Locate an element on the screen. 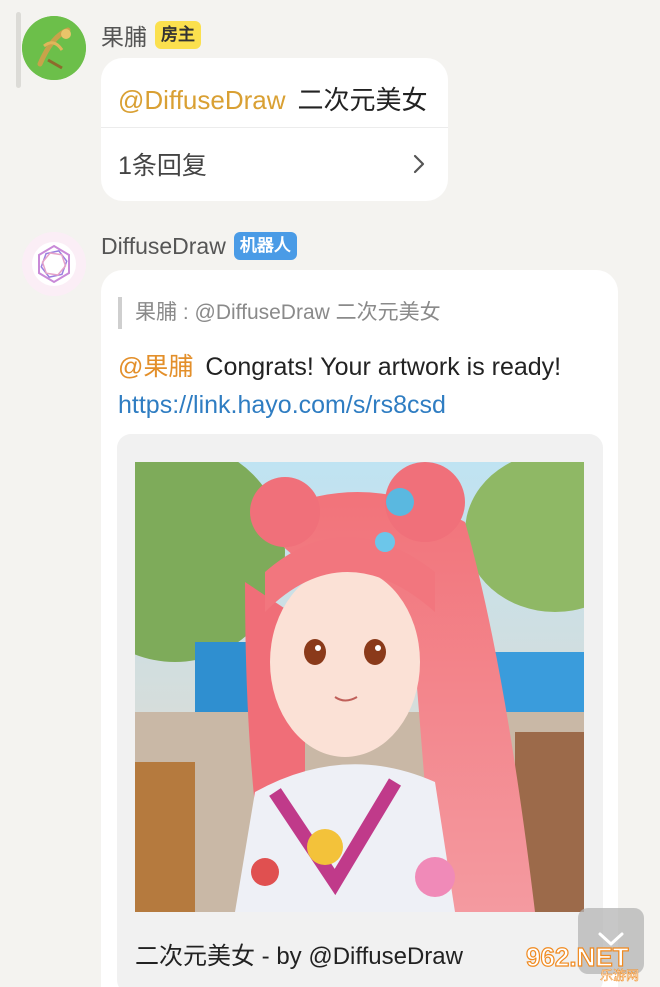 This screenshot has height=987, width=660. site-watermark-logo: 962.NET 乐游网 is located at coordinates (582, 961).